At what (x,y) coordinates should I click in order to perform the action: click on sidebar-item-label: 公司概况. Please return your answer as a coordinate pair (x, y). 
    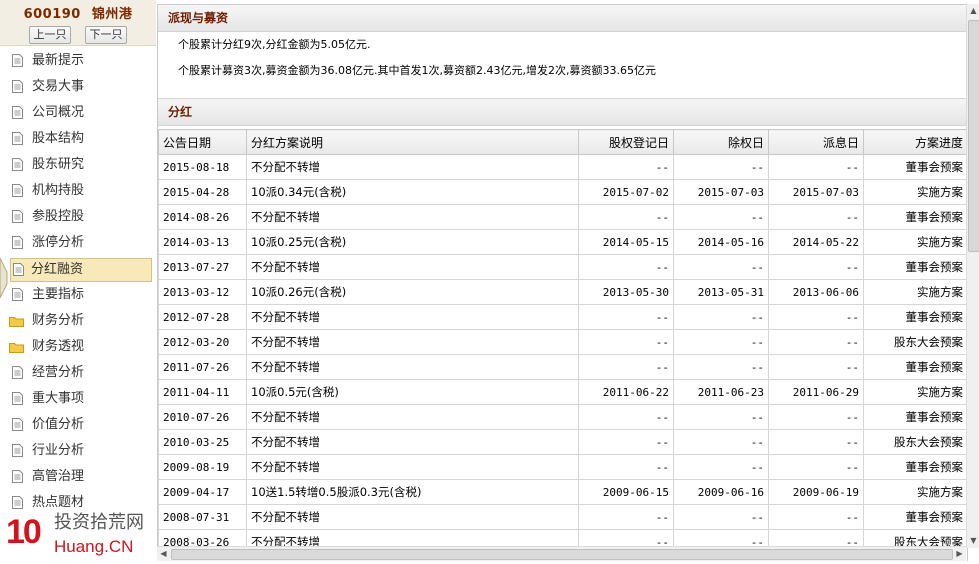
    Looking at the image, I should click on (58, 112).